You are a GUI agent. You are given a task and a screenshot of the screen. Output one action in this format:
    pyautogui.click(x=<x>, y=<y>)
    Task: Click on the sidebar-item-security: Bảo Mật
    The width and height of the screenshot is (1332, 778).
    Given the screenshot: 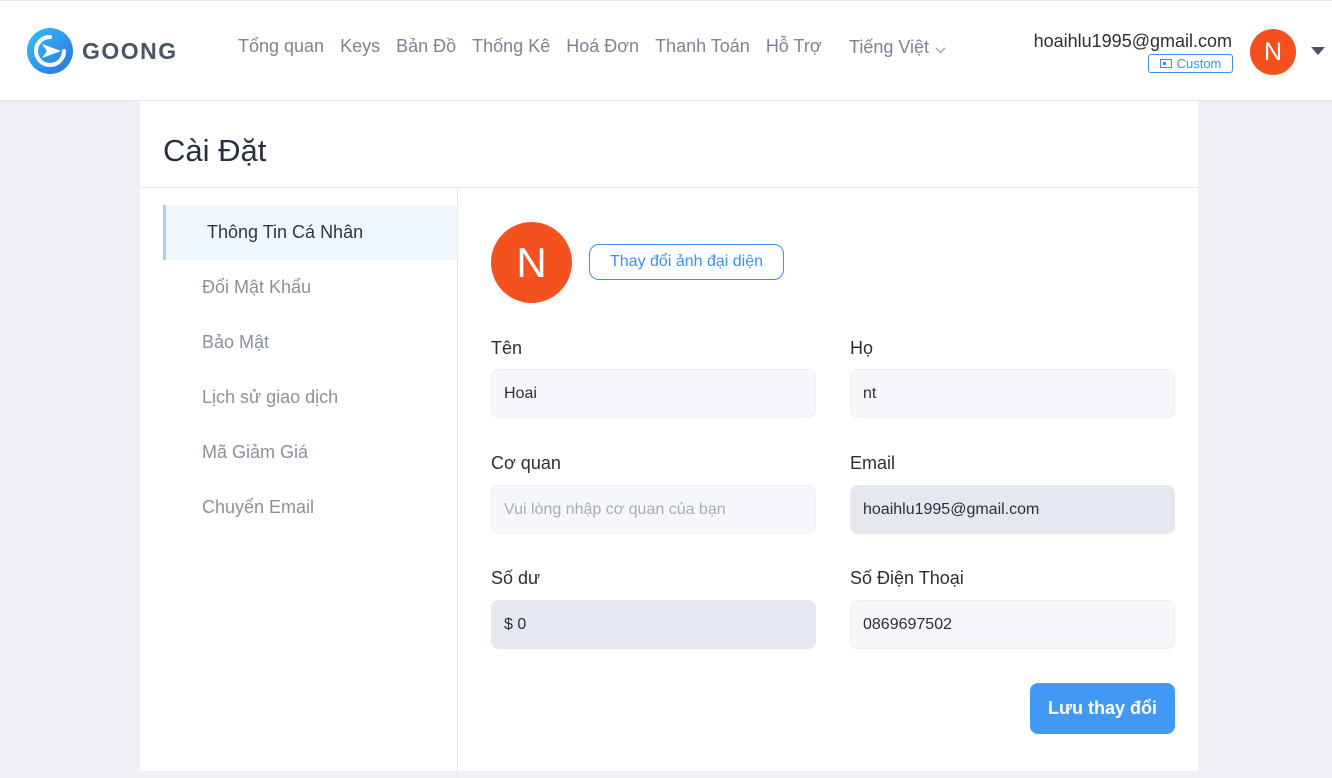 What is the action you would take?
    pyautogui.click(x=310, y=342)
    